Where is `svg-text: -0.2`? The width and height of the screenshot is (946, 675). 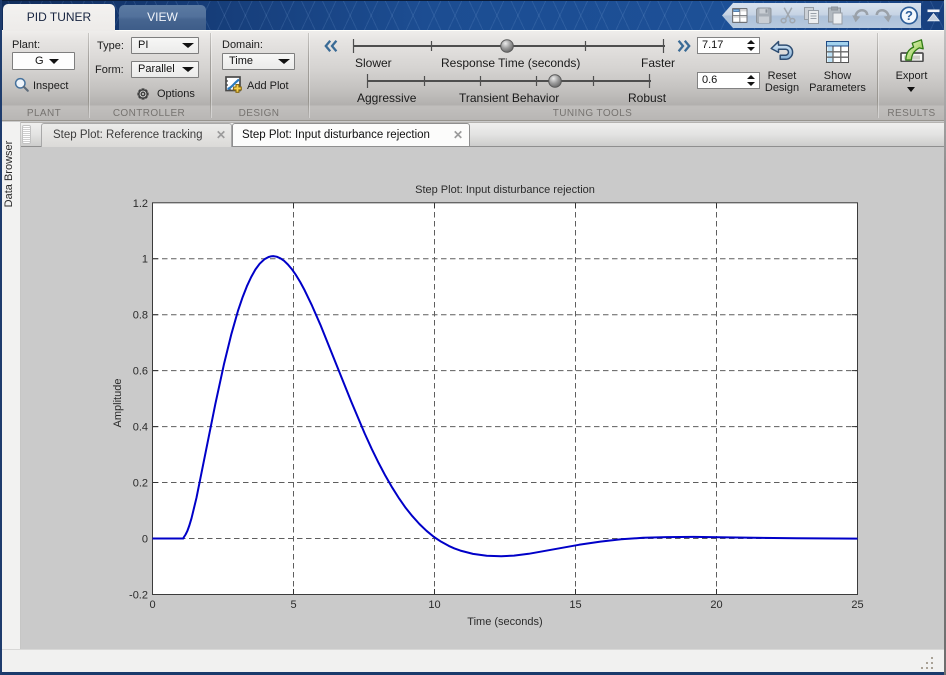 svg-text: -0.2 is located at coordinates (138, 595).